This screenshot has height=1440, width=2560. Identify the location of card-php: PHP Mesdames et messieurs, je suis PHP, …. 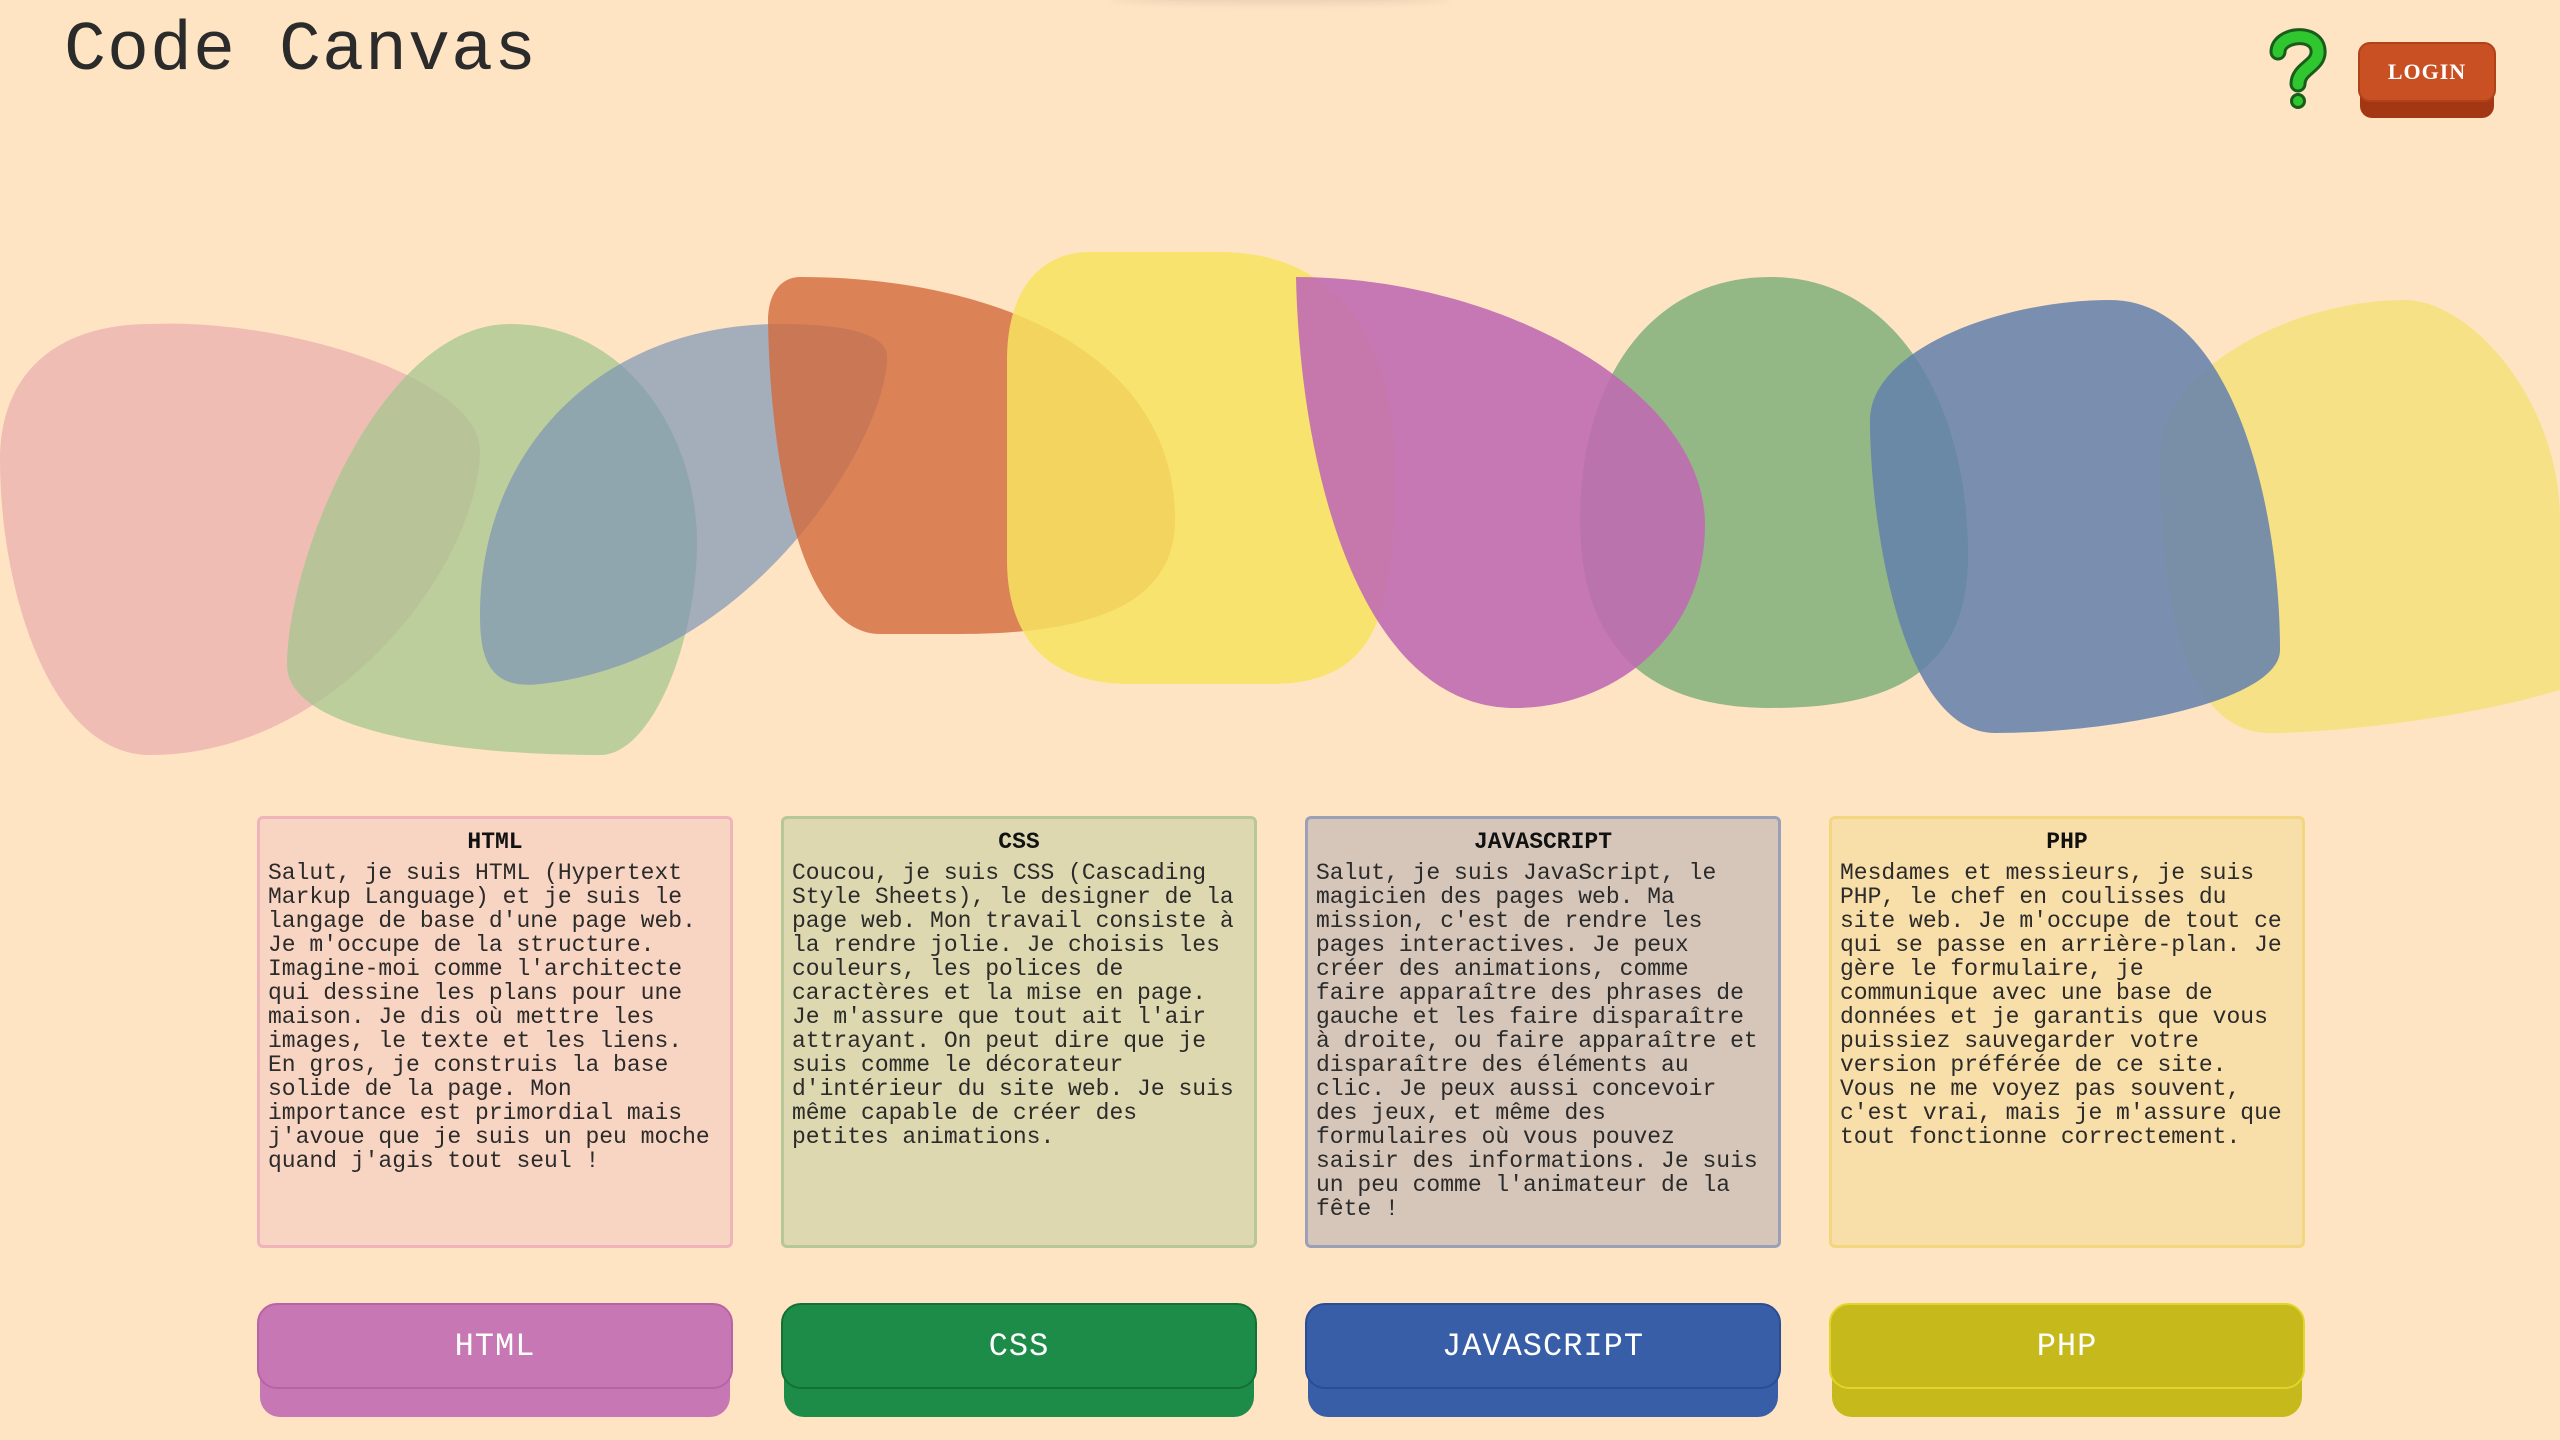
(2067, 1032).